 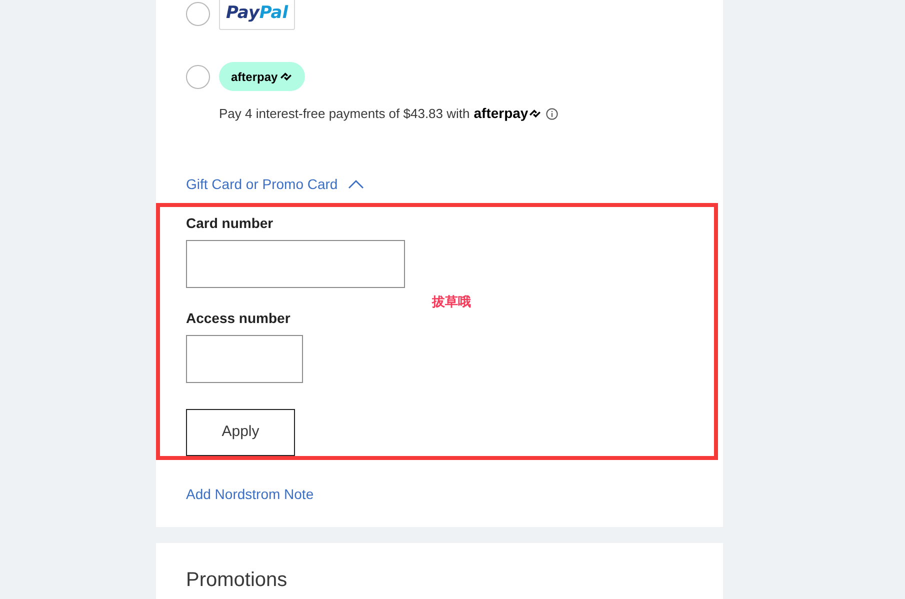 What do you see at coordinates (275, 184) in the screenshot?
I see `gift-card-toggle: Gift Card or Promo Card` at bounding box center [275, 184].